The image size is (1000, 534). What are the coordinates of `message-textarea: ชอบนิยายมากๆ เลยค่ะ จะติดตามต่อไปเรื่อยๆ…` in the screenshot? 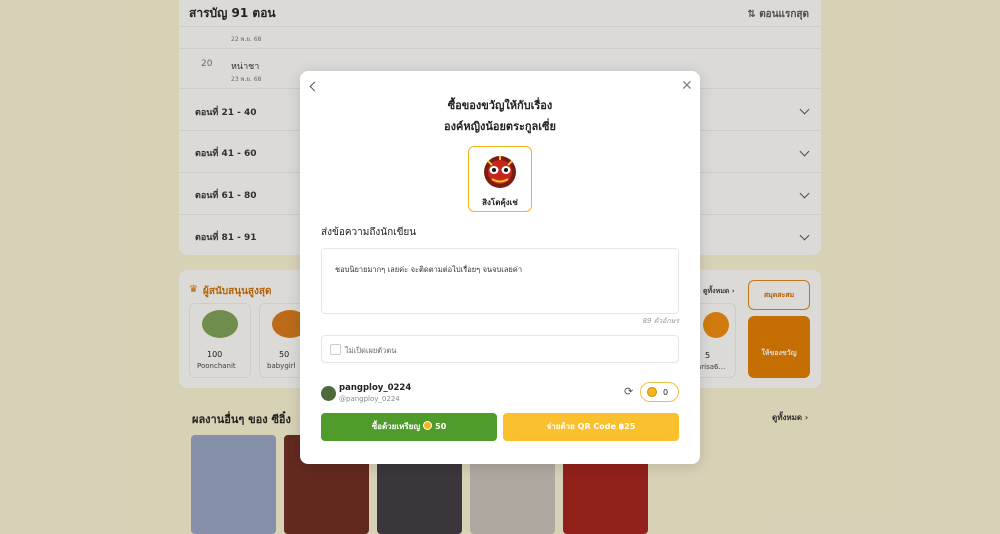 It's located at (500, 281).